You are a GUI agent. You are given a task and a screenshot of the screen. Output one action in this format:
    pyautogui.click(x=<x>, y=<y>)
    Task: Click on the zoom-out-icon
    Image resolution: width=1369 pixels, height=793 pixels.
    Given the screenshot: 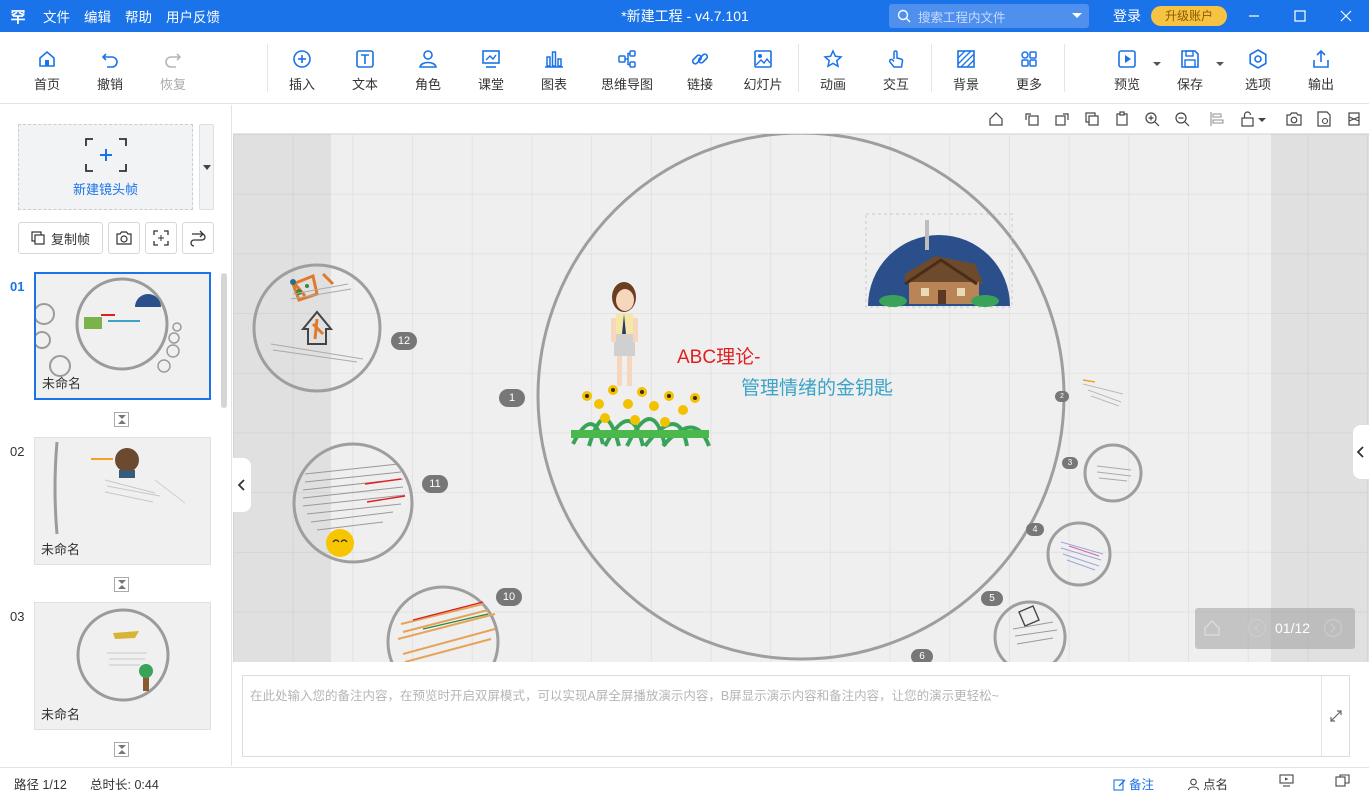 What is the action you would take?
    pyautogui.click(x=1182, y=119)
    